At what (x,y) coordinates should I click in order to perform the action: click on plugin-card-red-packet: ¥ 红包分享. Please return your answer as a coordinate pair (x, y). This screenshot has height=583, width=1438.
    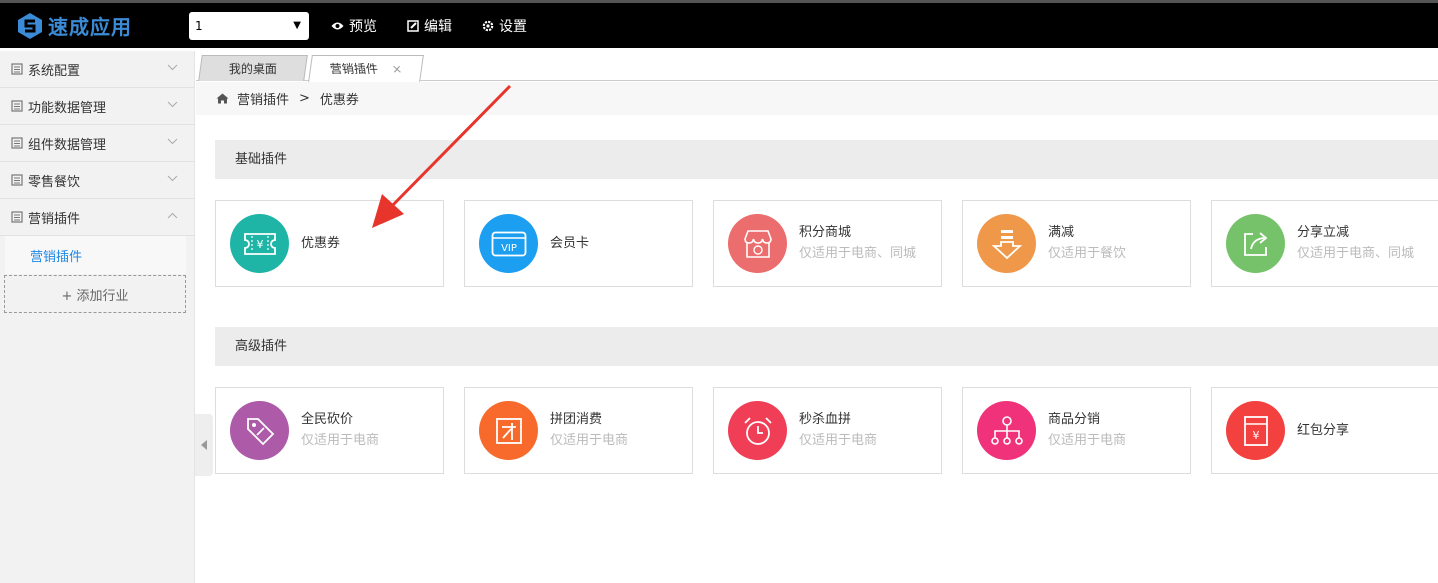
    Looking at the image, I should click on (1324, 430).